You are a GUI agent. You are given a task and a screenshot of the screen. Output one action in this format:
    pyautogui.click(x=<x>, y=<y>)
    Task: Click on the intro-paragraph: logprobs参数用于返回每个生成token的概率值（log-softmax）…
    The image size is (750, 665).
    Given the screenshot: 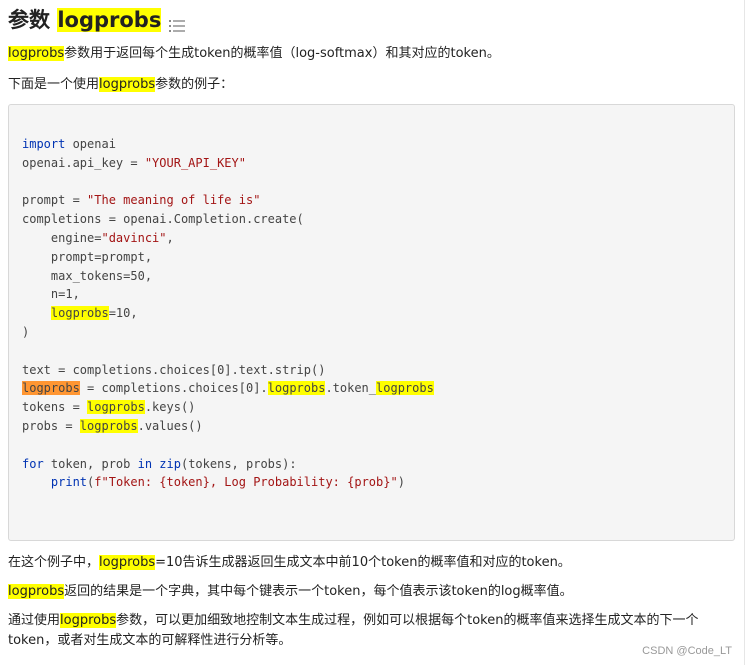 What is the action you would take?
    pyautogui.click(x=254, y=54)
    